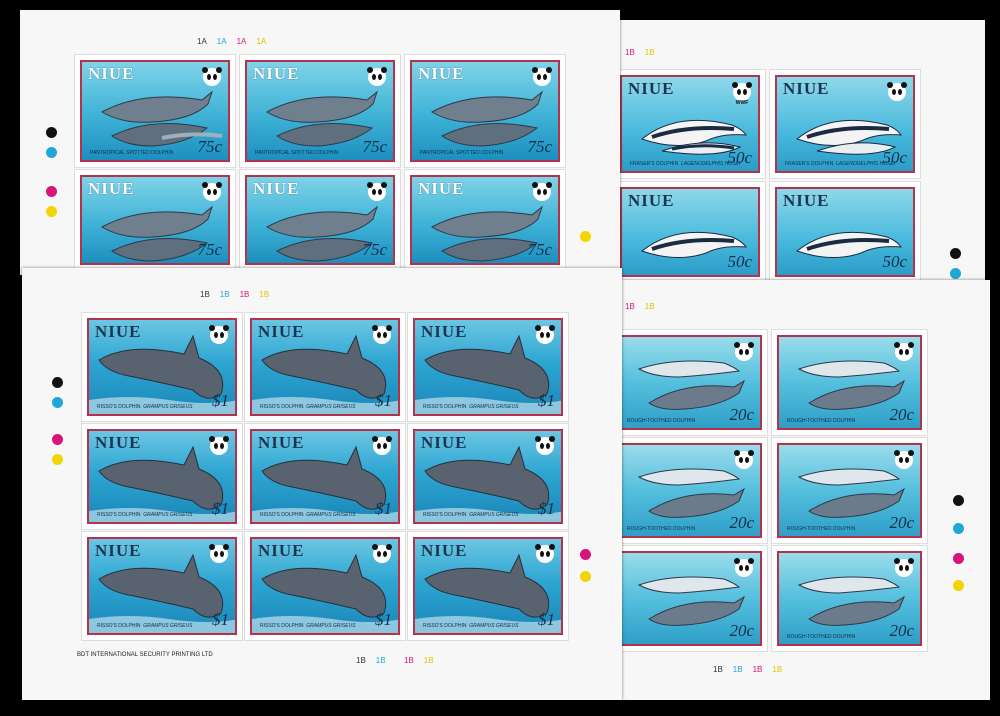  What do you see at coordinates (232, 41) in the screenshot?
I see `plate-numbers: 1A 1A 1A 1A` at bounding box center [232, 41].